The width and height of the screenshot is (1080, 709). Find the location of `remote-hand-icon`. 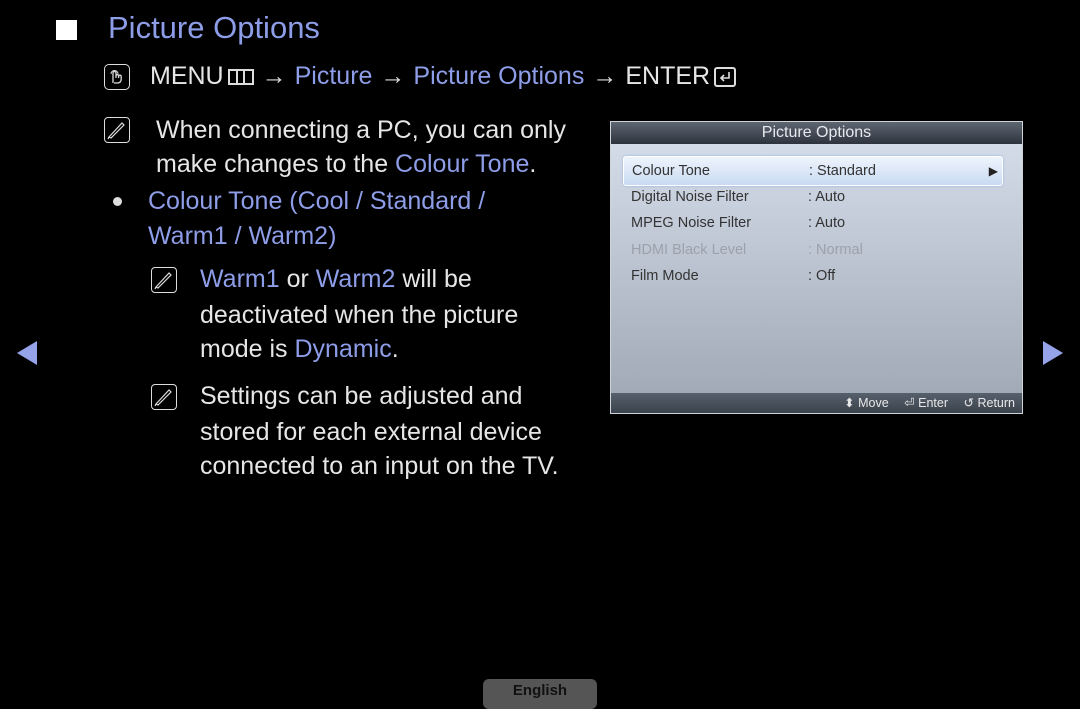

remote-hand-icon is located at coordinates (117, 76).